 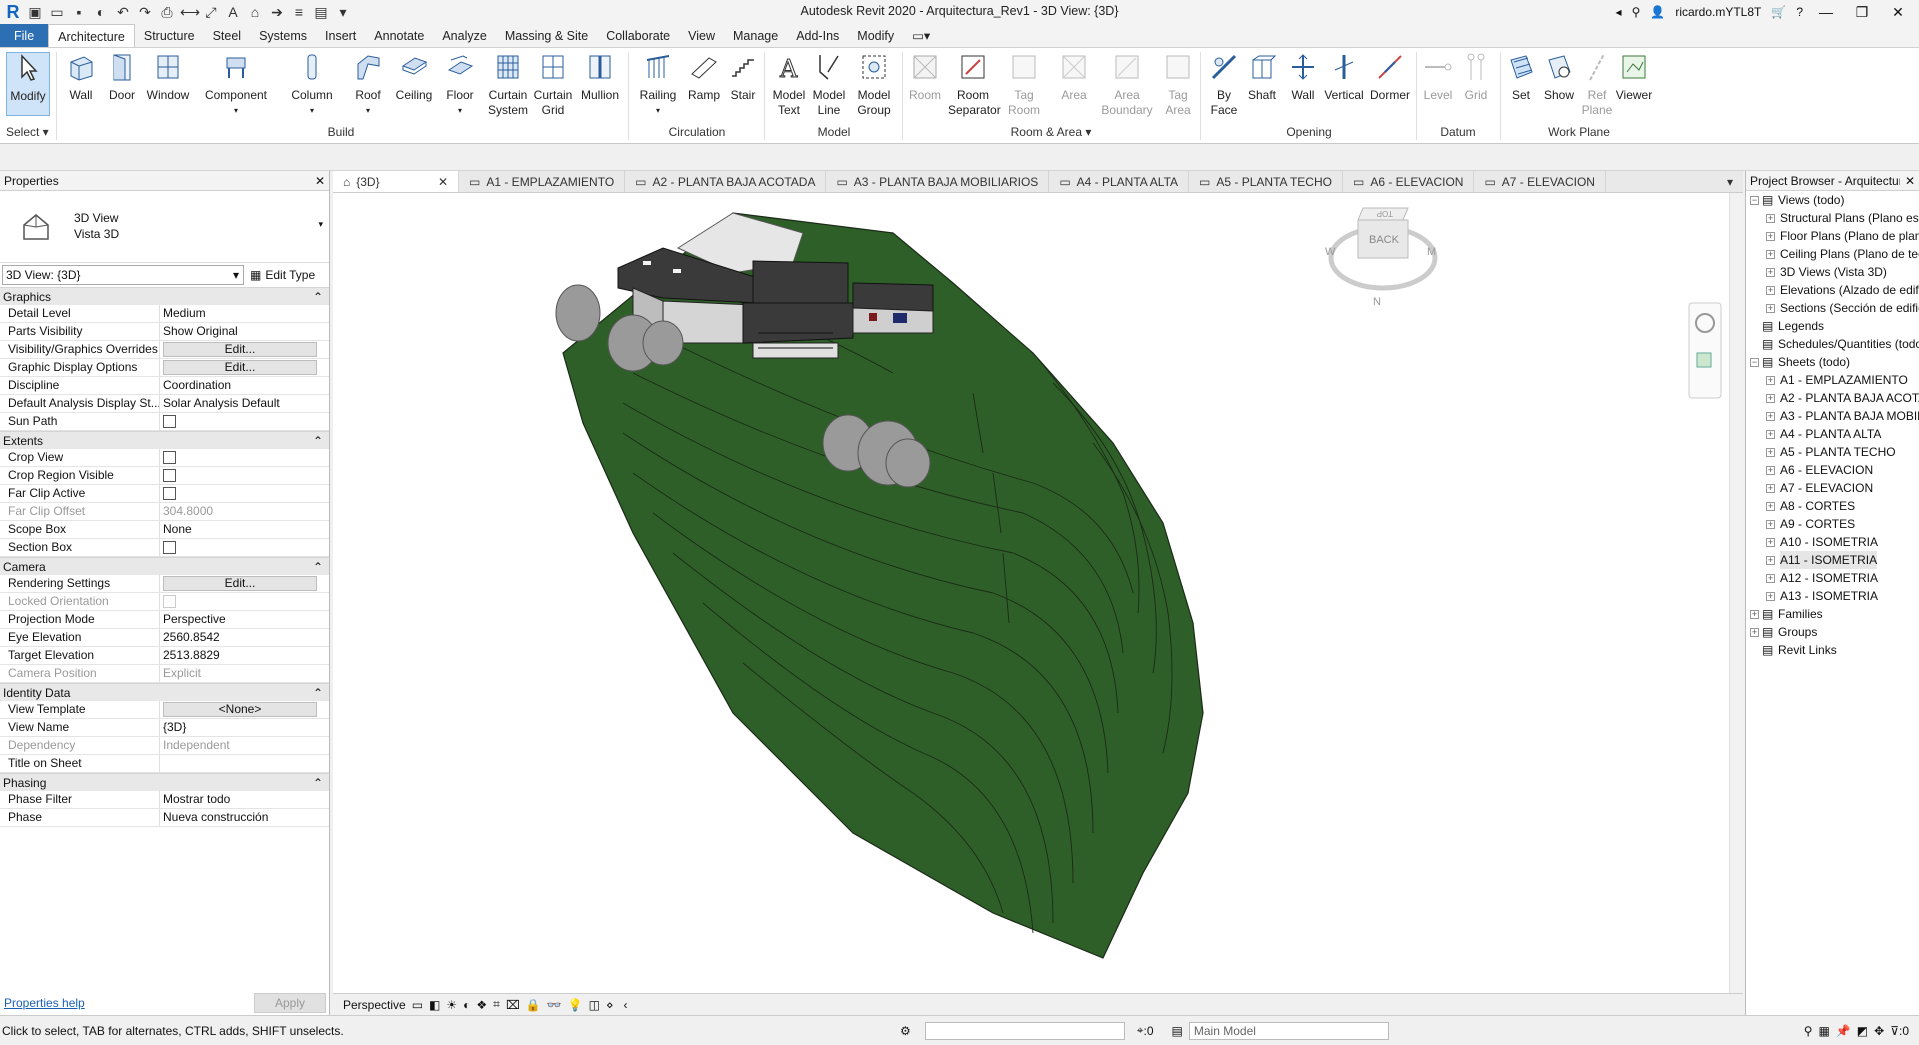 I want to click on collapse-icon: −, so click(x=1754, y=362).